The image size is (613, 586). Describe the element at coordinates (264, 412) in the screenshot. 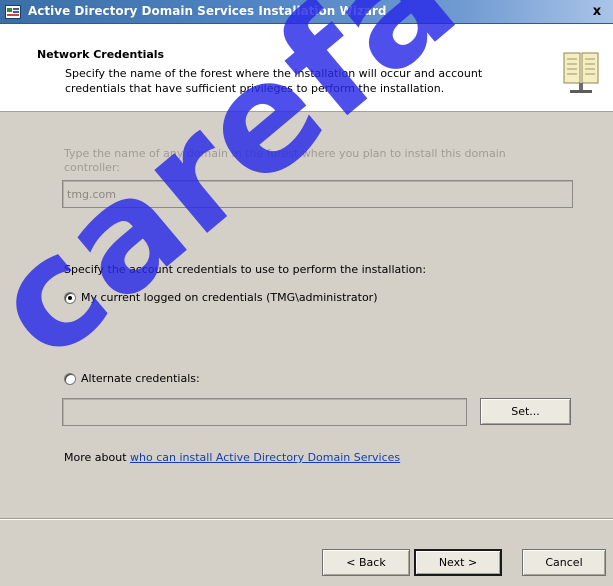

I see `alternate-credentials-field` at that location.